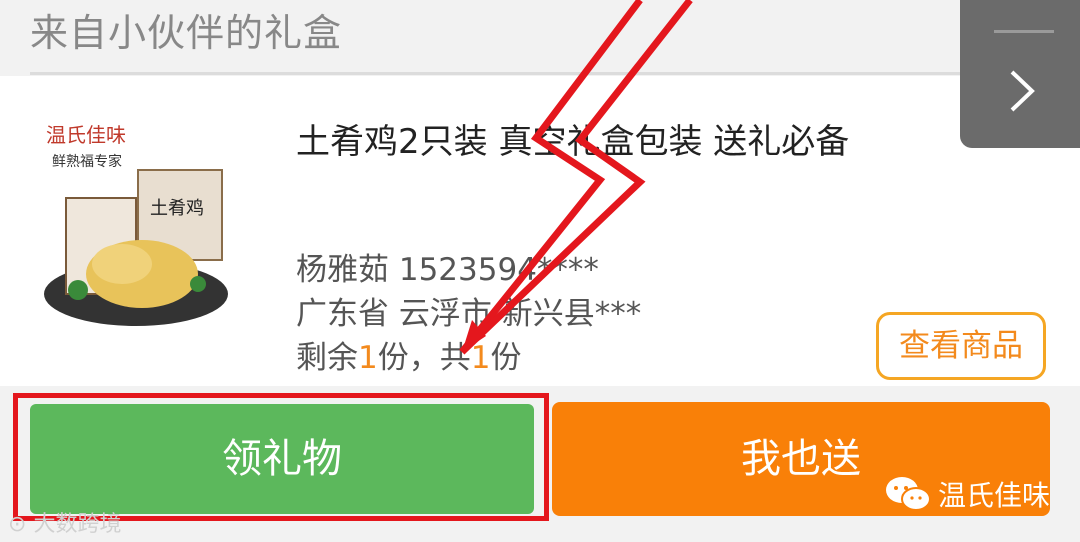  I want to click on product-image: 温氏佳味 鲜熟福专家 土肴鸡, so click(133, 224).